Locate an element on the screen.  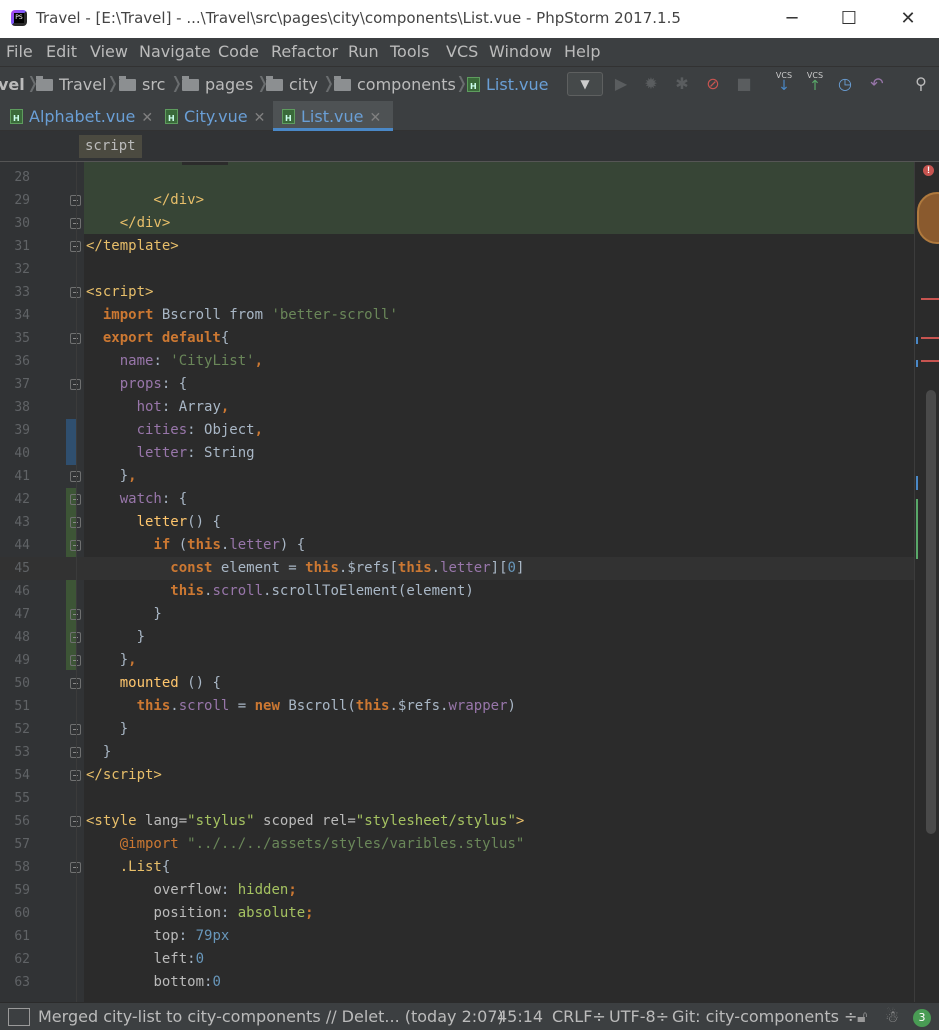
menu-run: Run is located at coordinates (363, 51).